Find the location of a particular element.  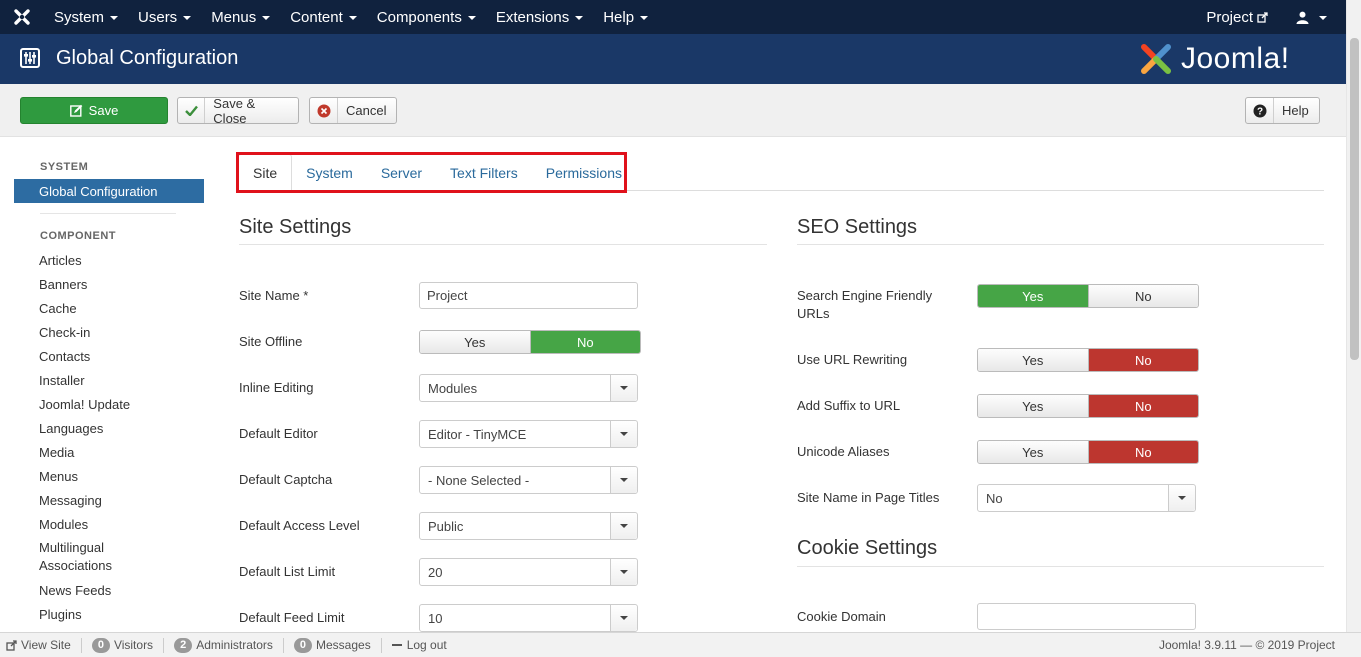

sidebar-item-contacts: Contacts is located at coordinates (109, 356).